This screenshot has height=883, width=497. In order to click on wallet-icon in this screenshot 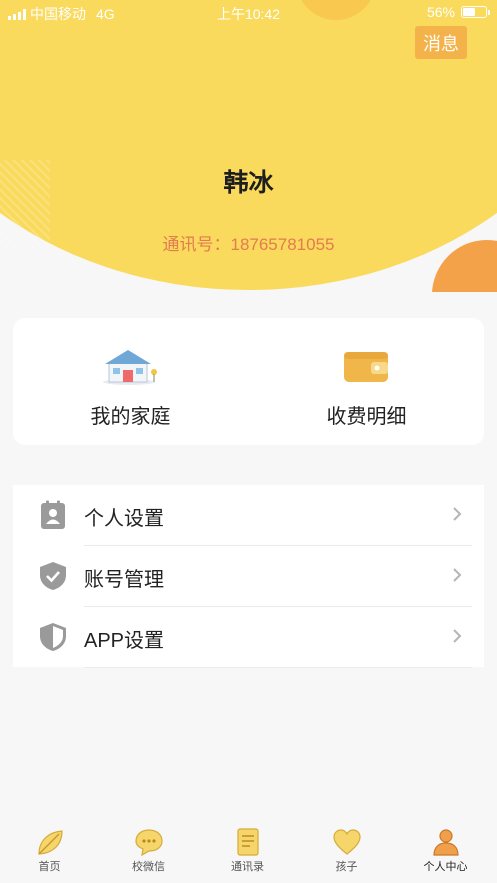, I will do `click(365, 367)`.